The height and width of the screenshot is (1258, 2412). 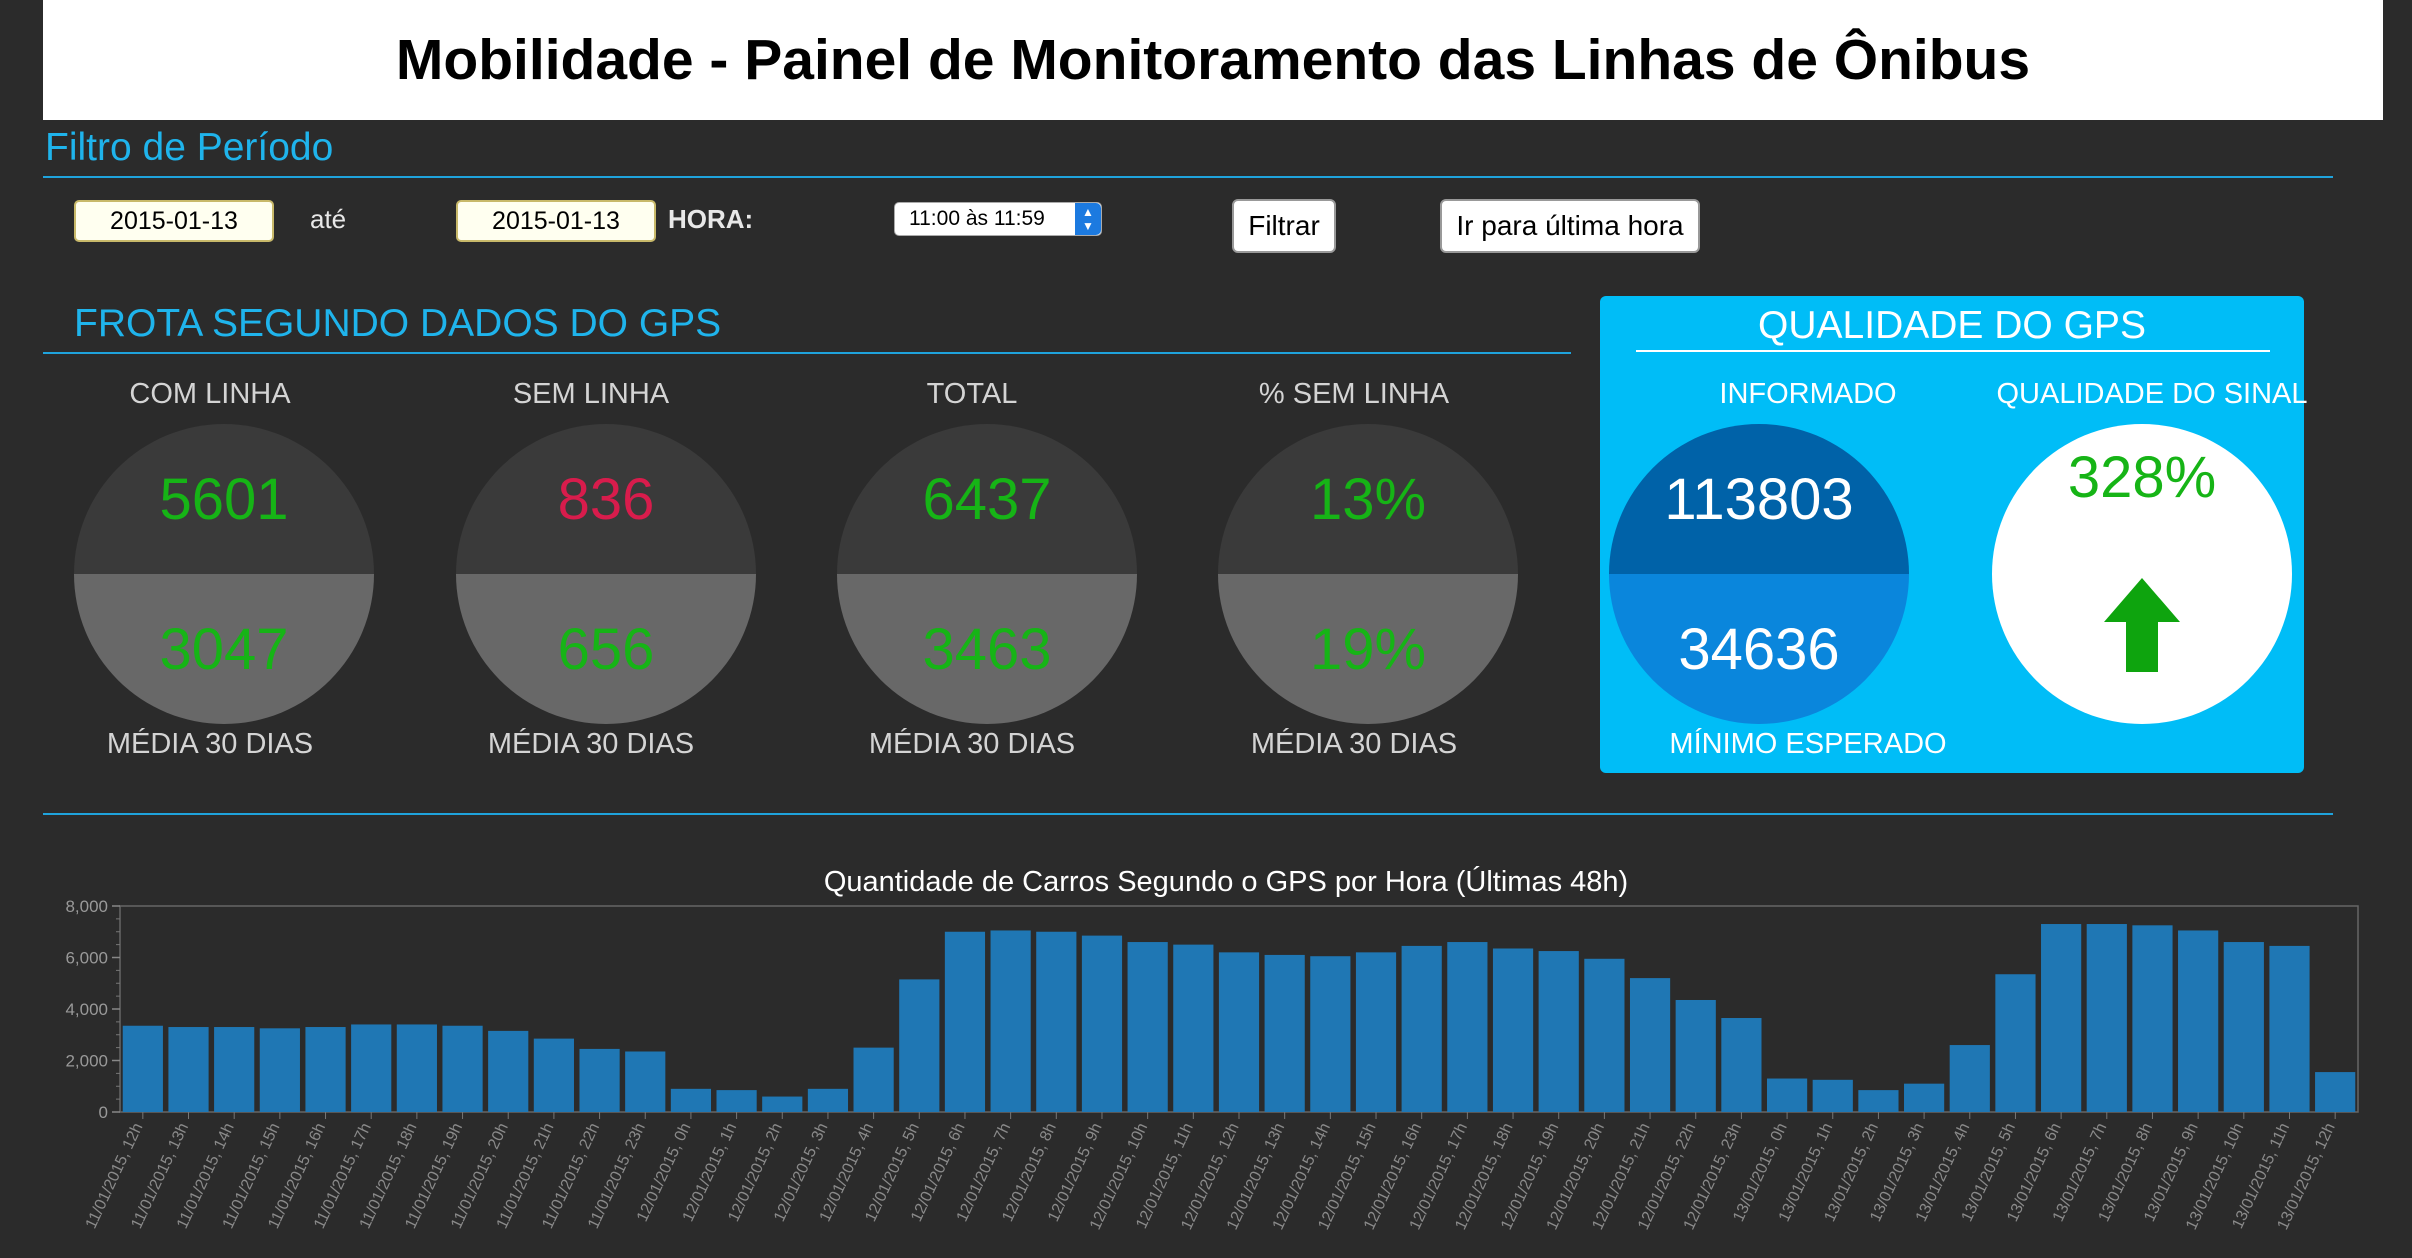 I want to click on y-tick-label: 6,000, so click(x=86, y=958).